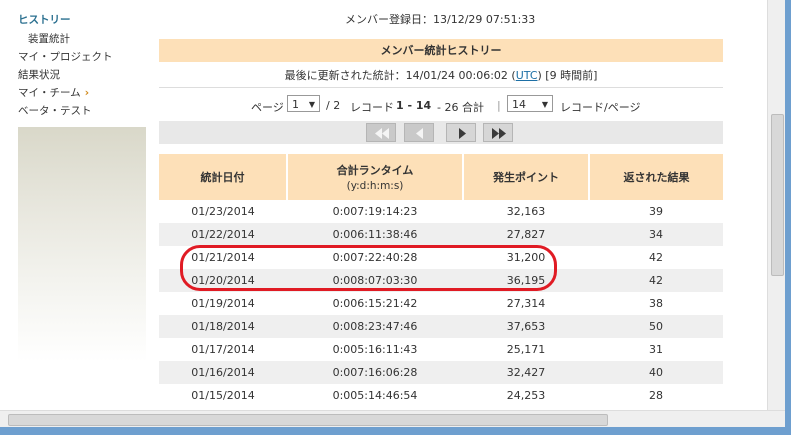 The height and width of the screenshot is (435, 791). I want to click on cell-points: 32,427, so click(526, 372).